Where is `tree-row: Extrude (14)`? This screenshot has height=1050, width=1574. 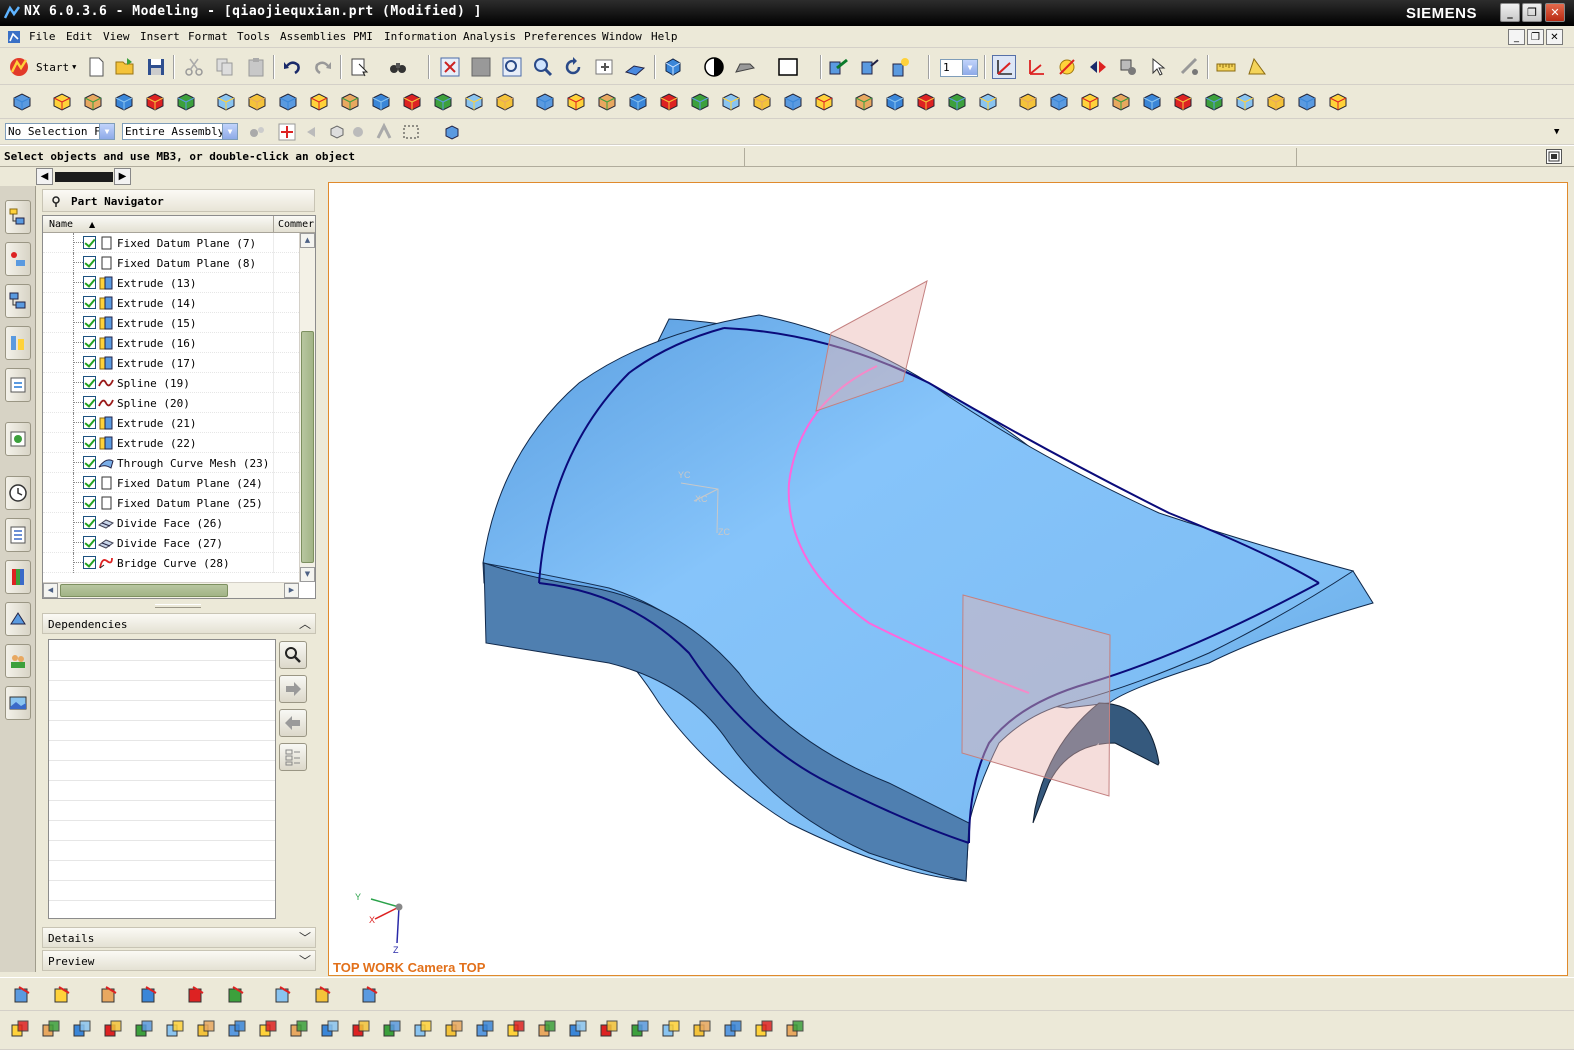
tree-row: Extrude (14) is located at coordinates (171, 303).